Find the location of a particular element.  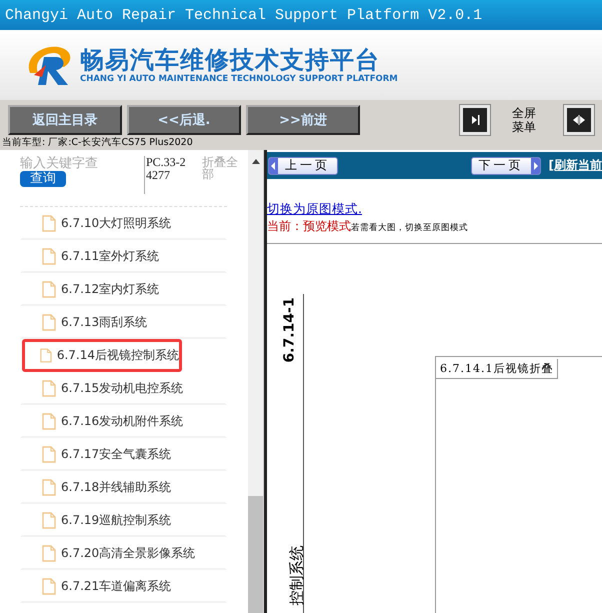

tree-item: 6.7.10大灯照明系统 is located at coordinates (123, 223).